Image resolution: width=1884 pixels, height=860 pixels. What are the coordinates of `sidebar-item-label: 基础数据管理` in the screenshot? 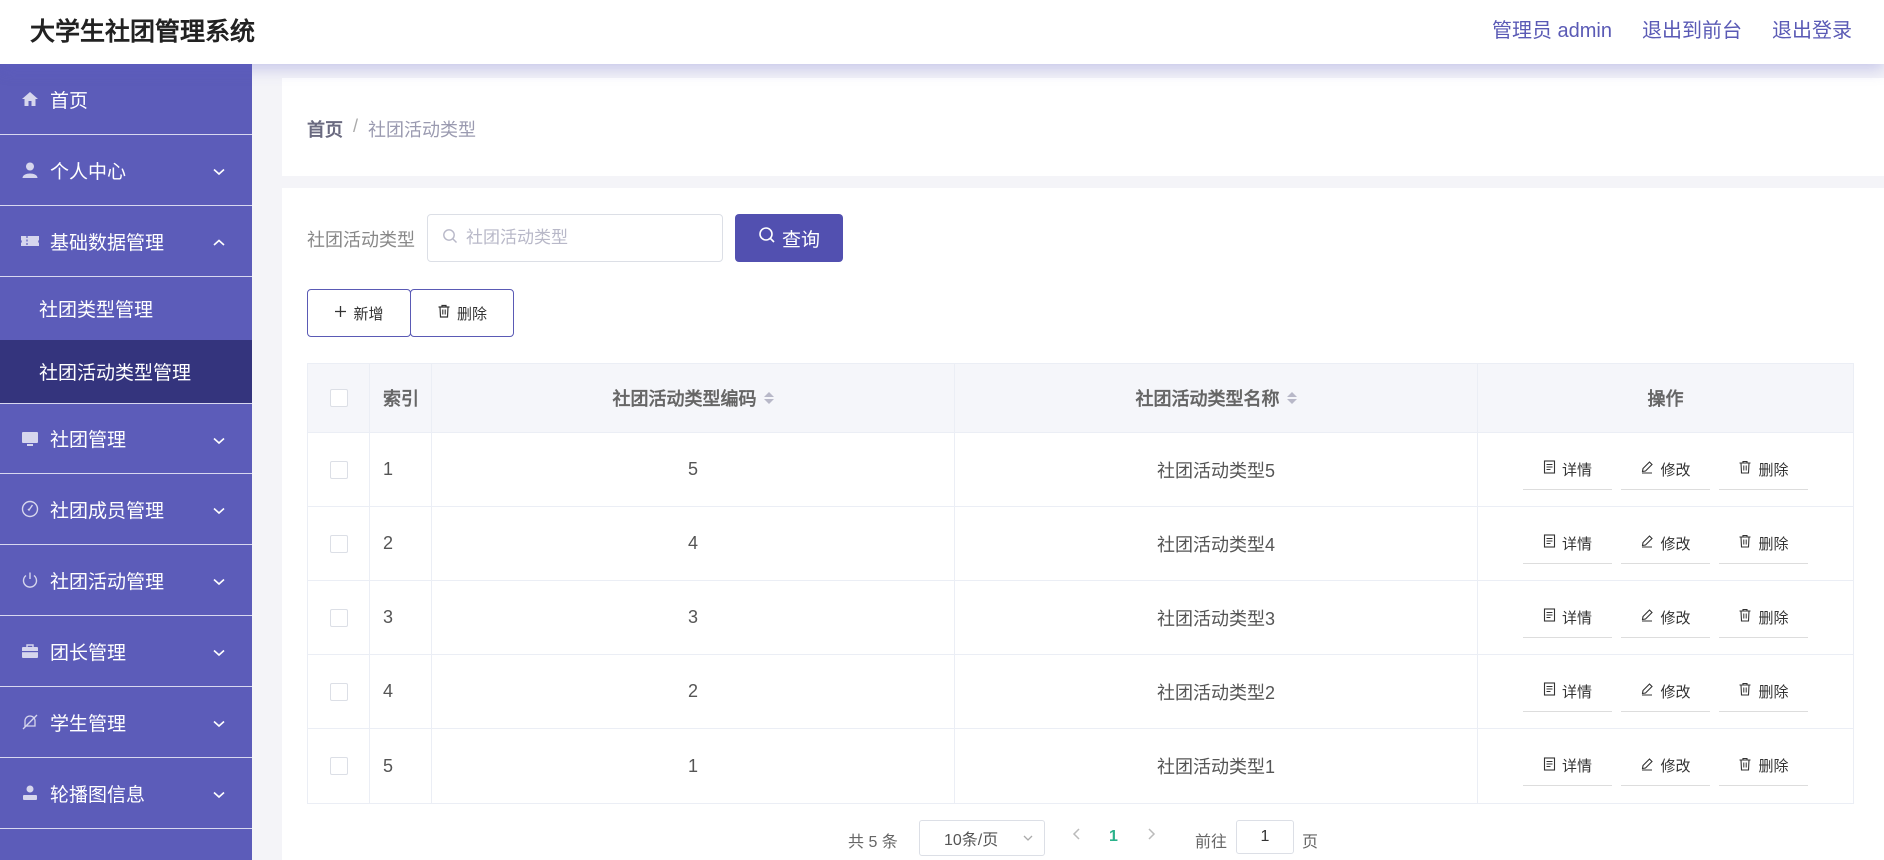 It's located at (107, 243).